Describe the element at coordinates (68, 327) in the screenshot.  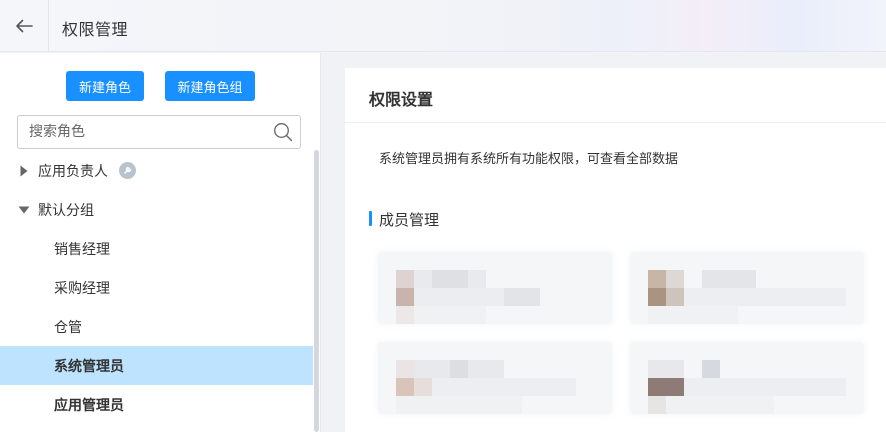
I see `tree-item-label: 仓管` at that location.